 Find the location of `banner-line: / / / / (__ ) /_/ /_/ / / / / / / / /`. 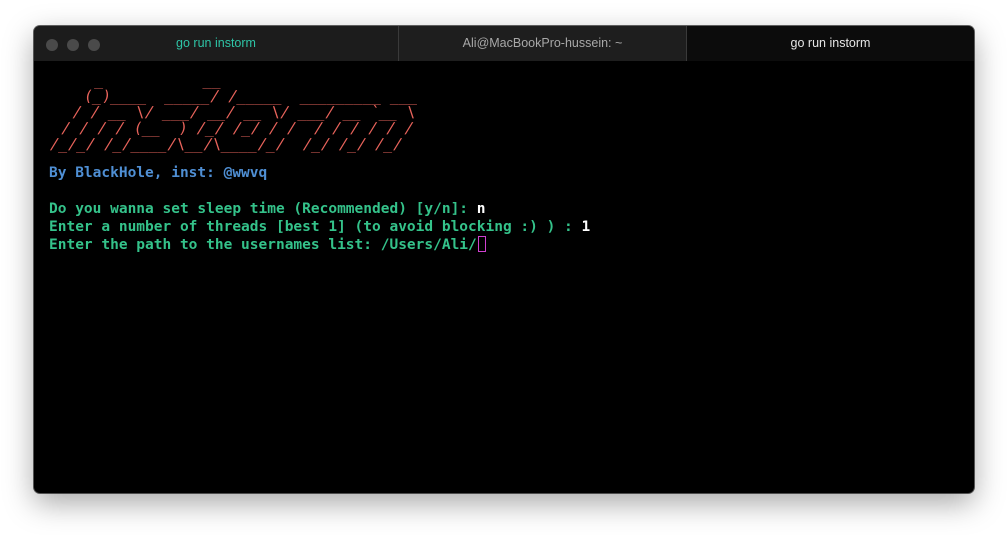

banner-line: / / / / (__ ) /_/ /_/ / / / / / / / / is located at coordinates (233, 128).